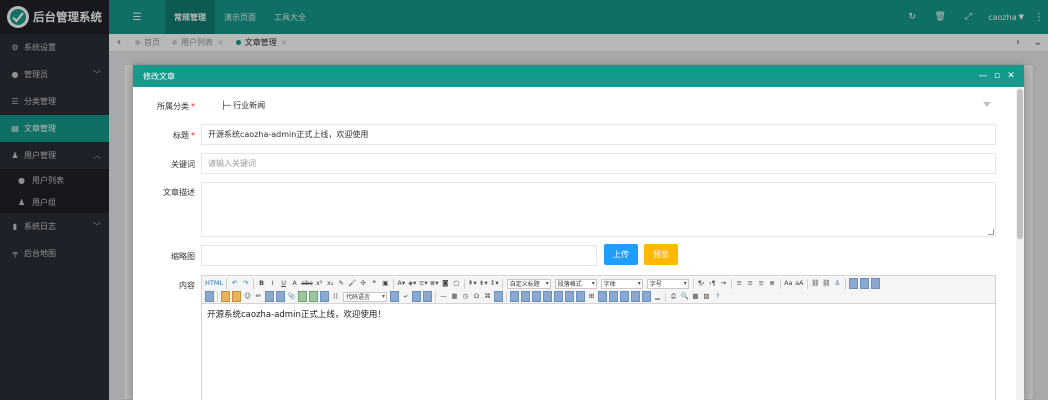  Describe the element at coordinates (456, 283) in the screenshot. I see `clear-doc-icon: ▢` at that location.